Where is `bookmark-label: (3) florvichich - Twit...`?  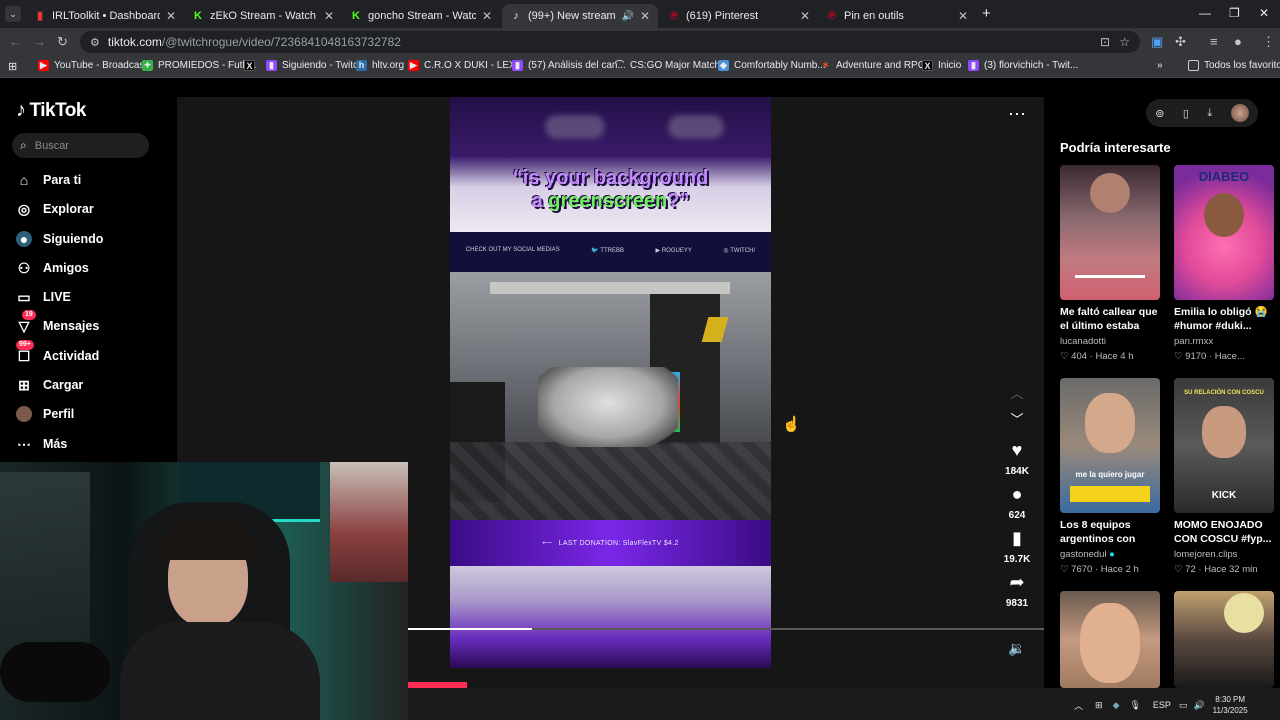 bookmark-label: (3) florvichich - Twit... is located at coordinates (1031, 65).